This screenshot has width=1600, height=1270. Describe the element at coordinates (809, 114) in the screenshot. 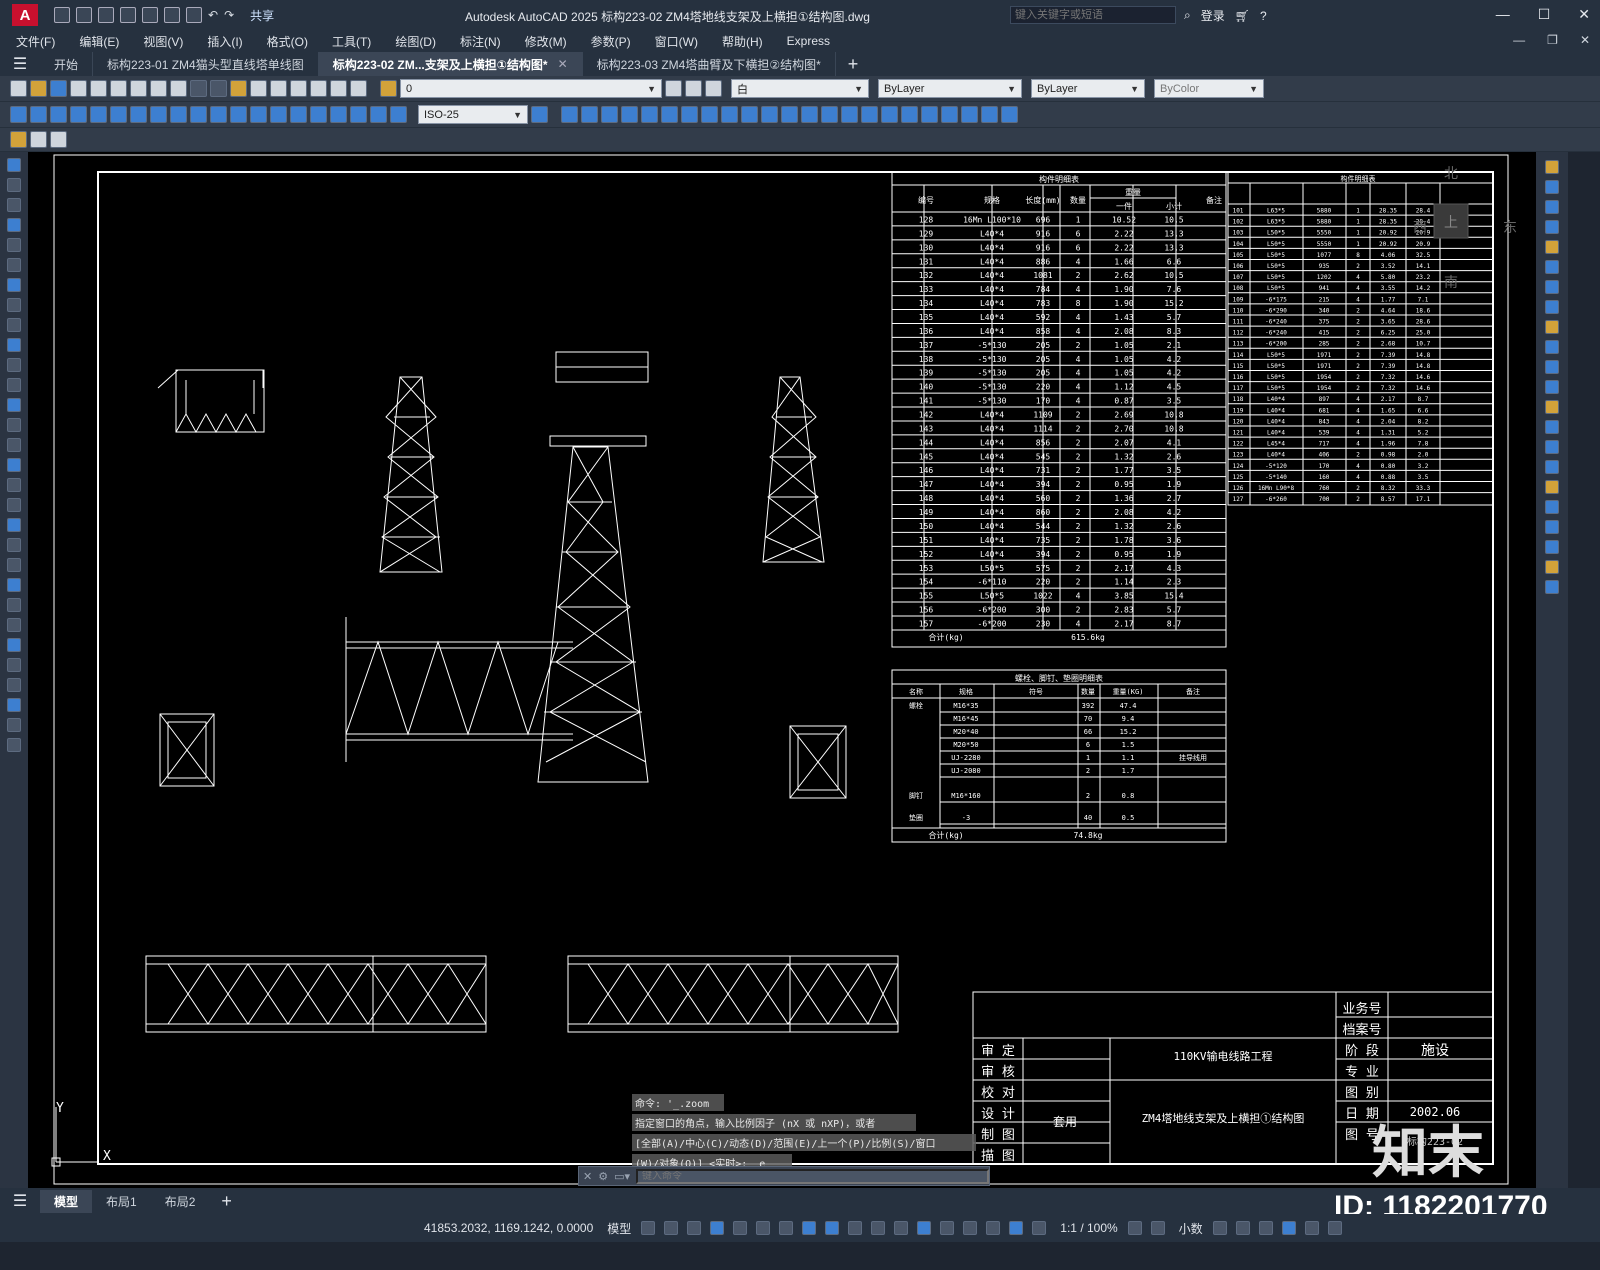

I see `subtract-icon` at that location.